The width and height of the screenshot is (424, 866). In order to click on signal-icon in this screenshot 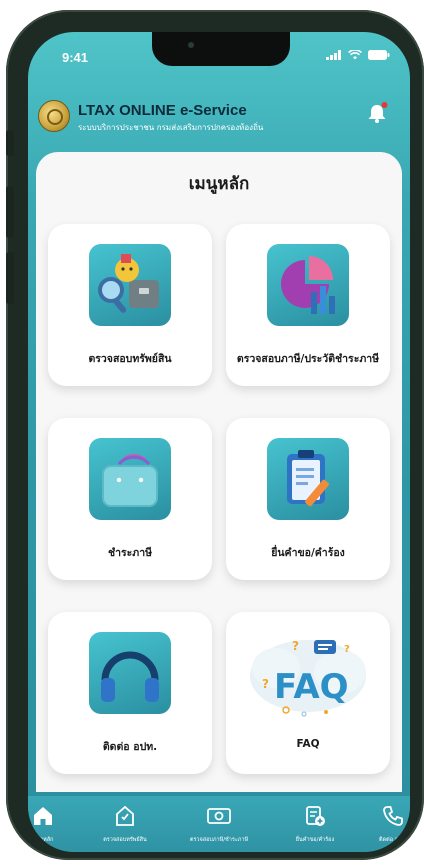, I will do `click(333, 55)`.